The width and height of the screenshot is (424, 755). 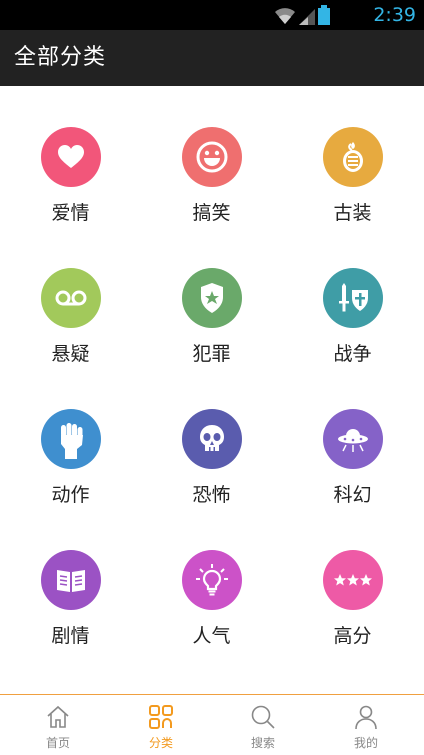 What do you see at coordinates (366, 717) in the screenshot?
I see `user-icon` at bounding box center [366, 717].